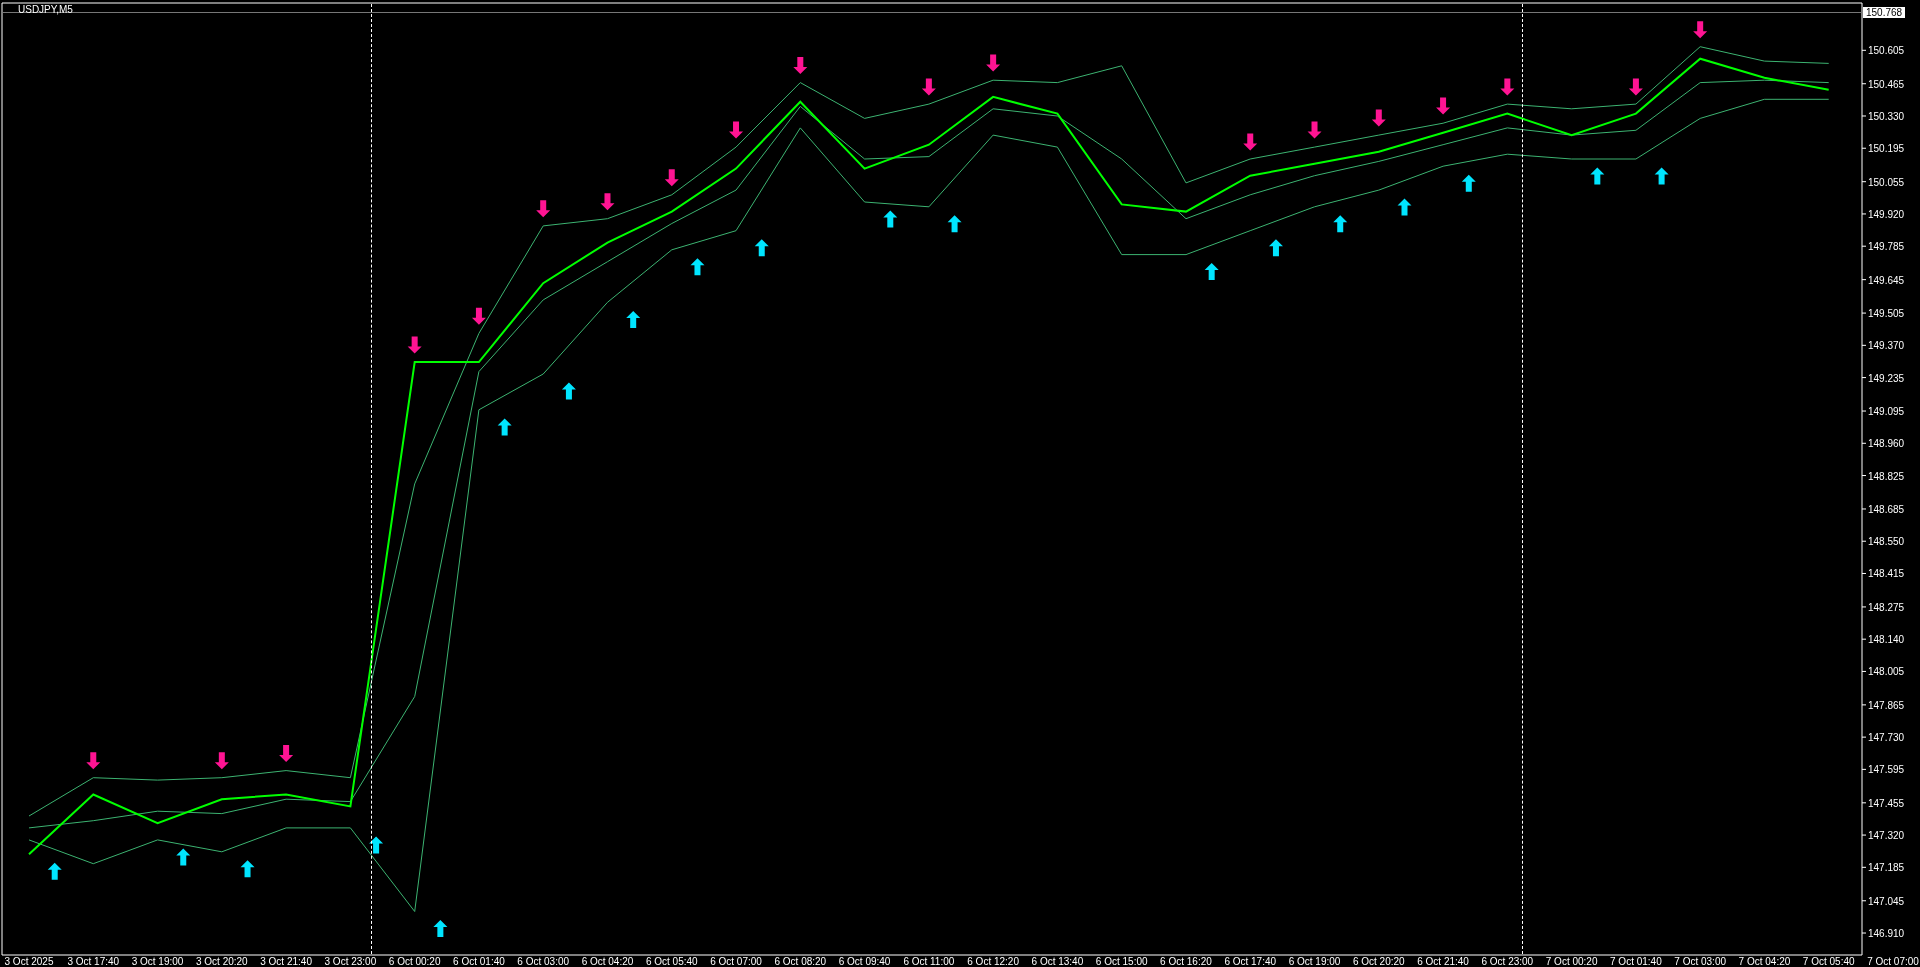 This screenshot has width=1920, height=967. What do you see at coordinates (1886, 378) in the screenshot?
I see `price-label: 149.235` at bounding box center [1886, 378].